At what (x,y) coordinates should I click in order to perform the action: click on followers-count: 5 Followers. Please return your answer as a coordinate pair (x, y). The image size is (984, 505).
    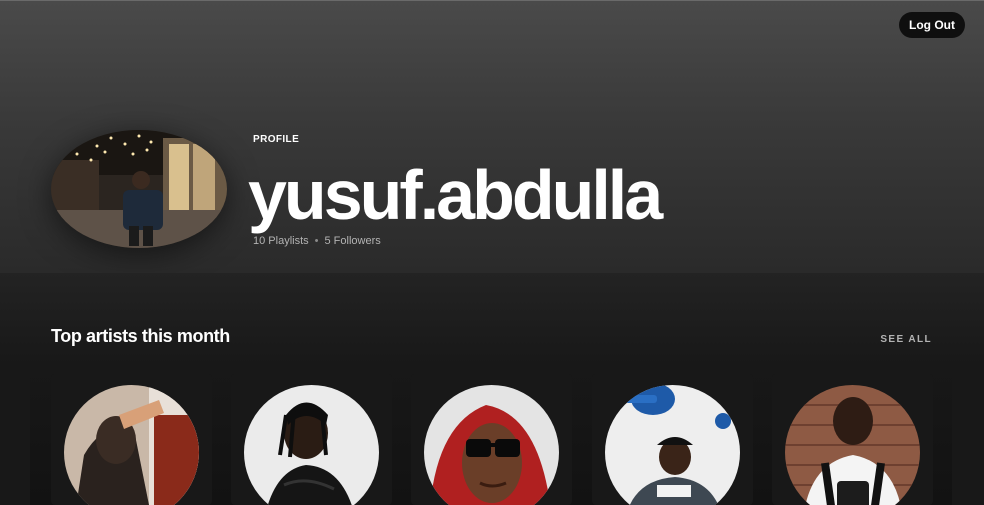
    Looking at the image, I should click on (353, 241).